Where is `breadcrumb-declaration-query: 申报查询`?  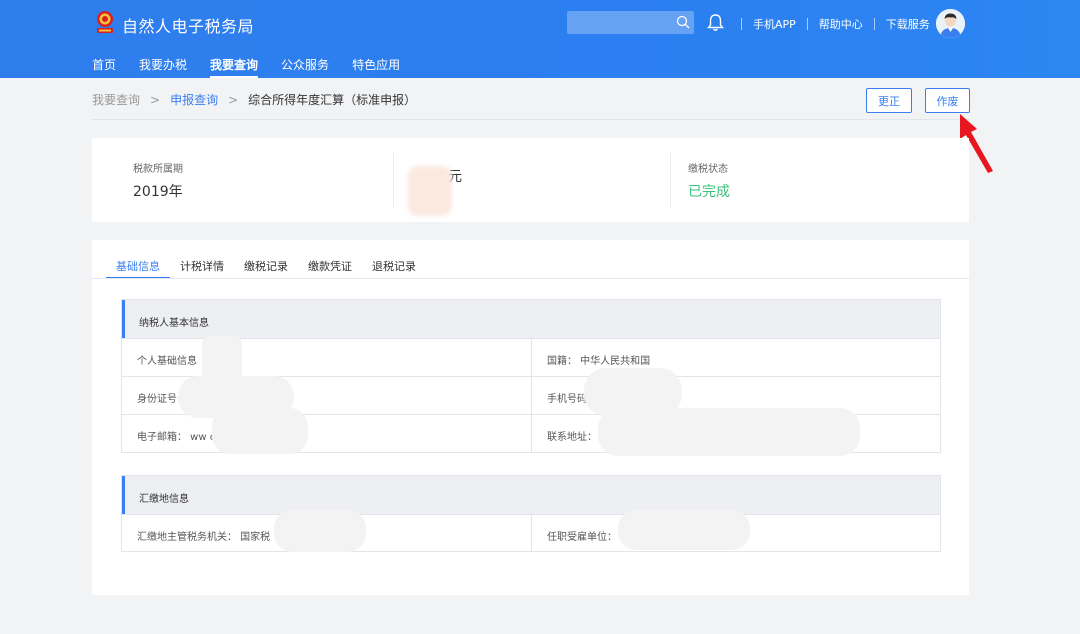 breadcrumb-declaration-query: 申报查询 is located at coordinates (194, 99).